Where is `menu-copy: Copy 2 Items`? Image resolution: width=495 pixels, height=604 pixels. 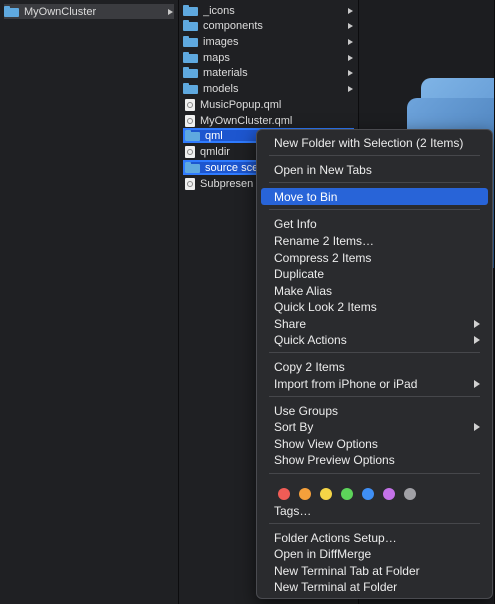 menu-copy: Copy 2 Items is located at coordinates (374, 366).